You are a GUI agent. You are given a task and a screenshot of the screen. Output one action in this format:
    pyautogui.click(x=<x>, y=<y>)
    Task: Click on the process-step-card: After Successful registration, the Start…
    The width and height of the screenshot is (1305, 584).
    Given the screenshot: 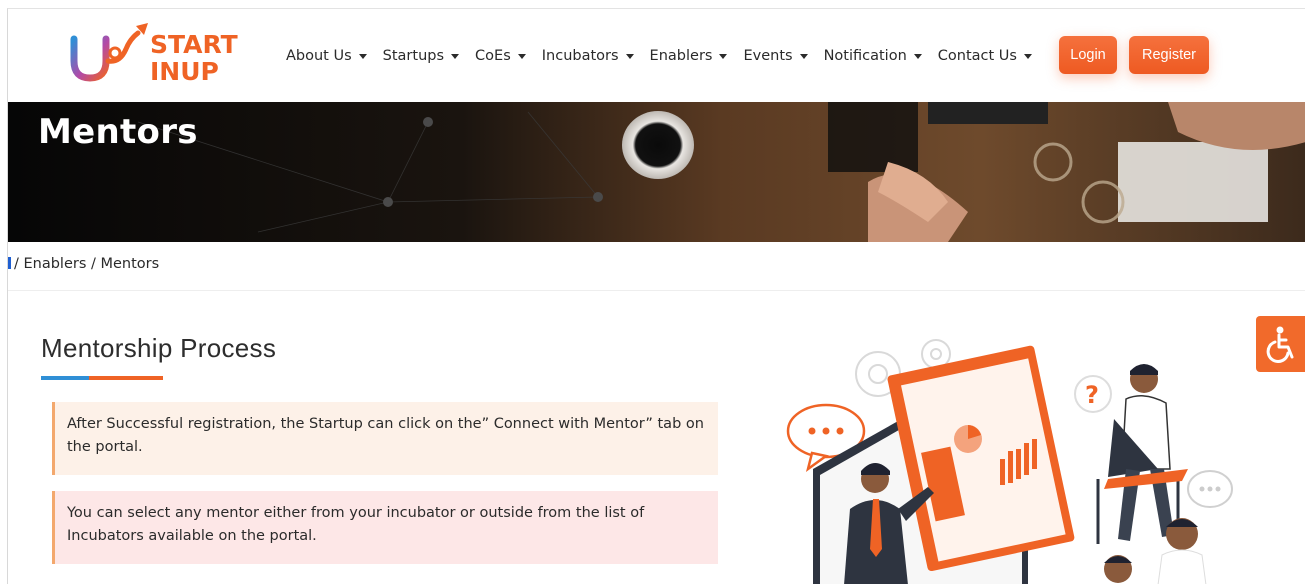 What is the action you would take?
    pyautogui.click(x=385, y=438)
    